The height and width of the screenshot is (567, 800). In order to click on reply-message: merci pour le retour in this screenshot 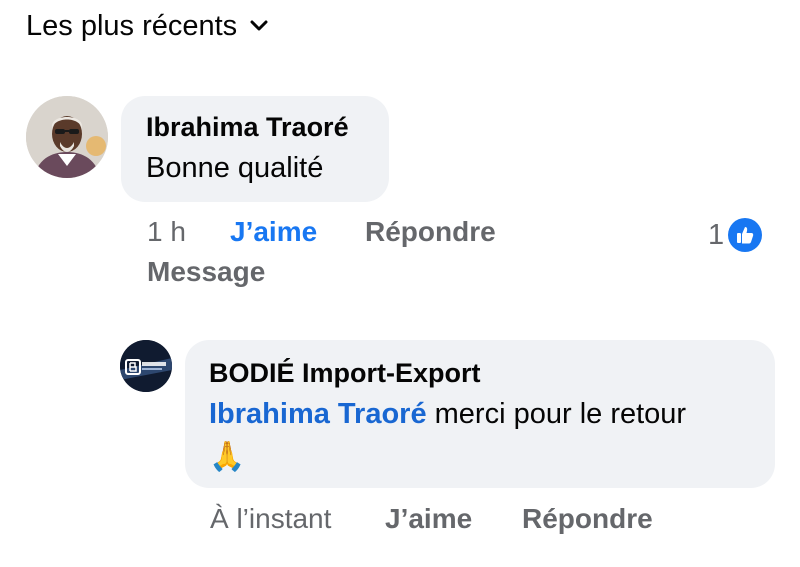, I will do `click(556, 414)`.